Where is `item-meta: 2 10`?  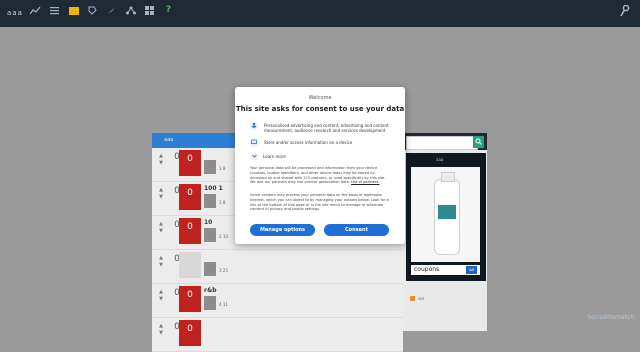 item-meta: 2 10 is located at coordinates (223, 236).